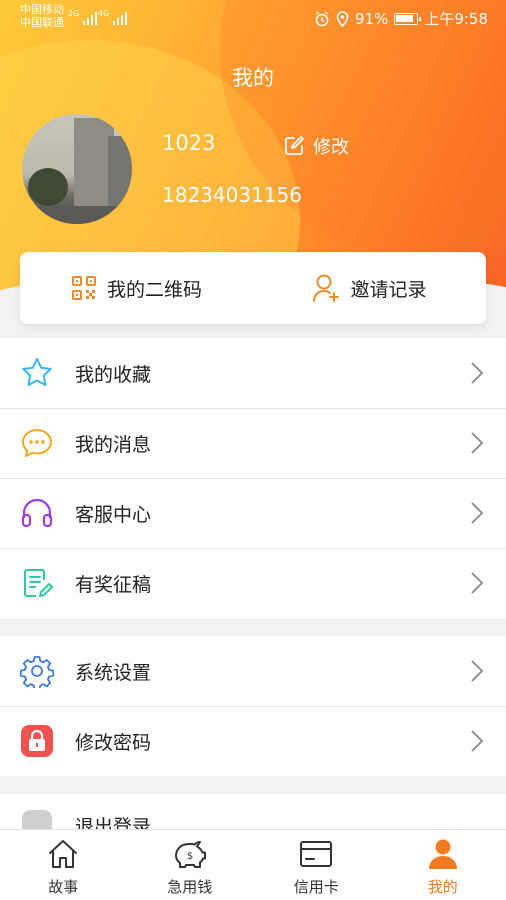 The width and height of the screenshot is (506, 900). I want to click on menu-item-settings: 系统设置, so click(253, 671).